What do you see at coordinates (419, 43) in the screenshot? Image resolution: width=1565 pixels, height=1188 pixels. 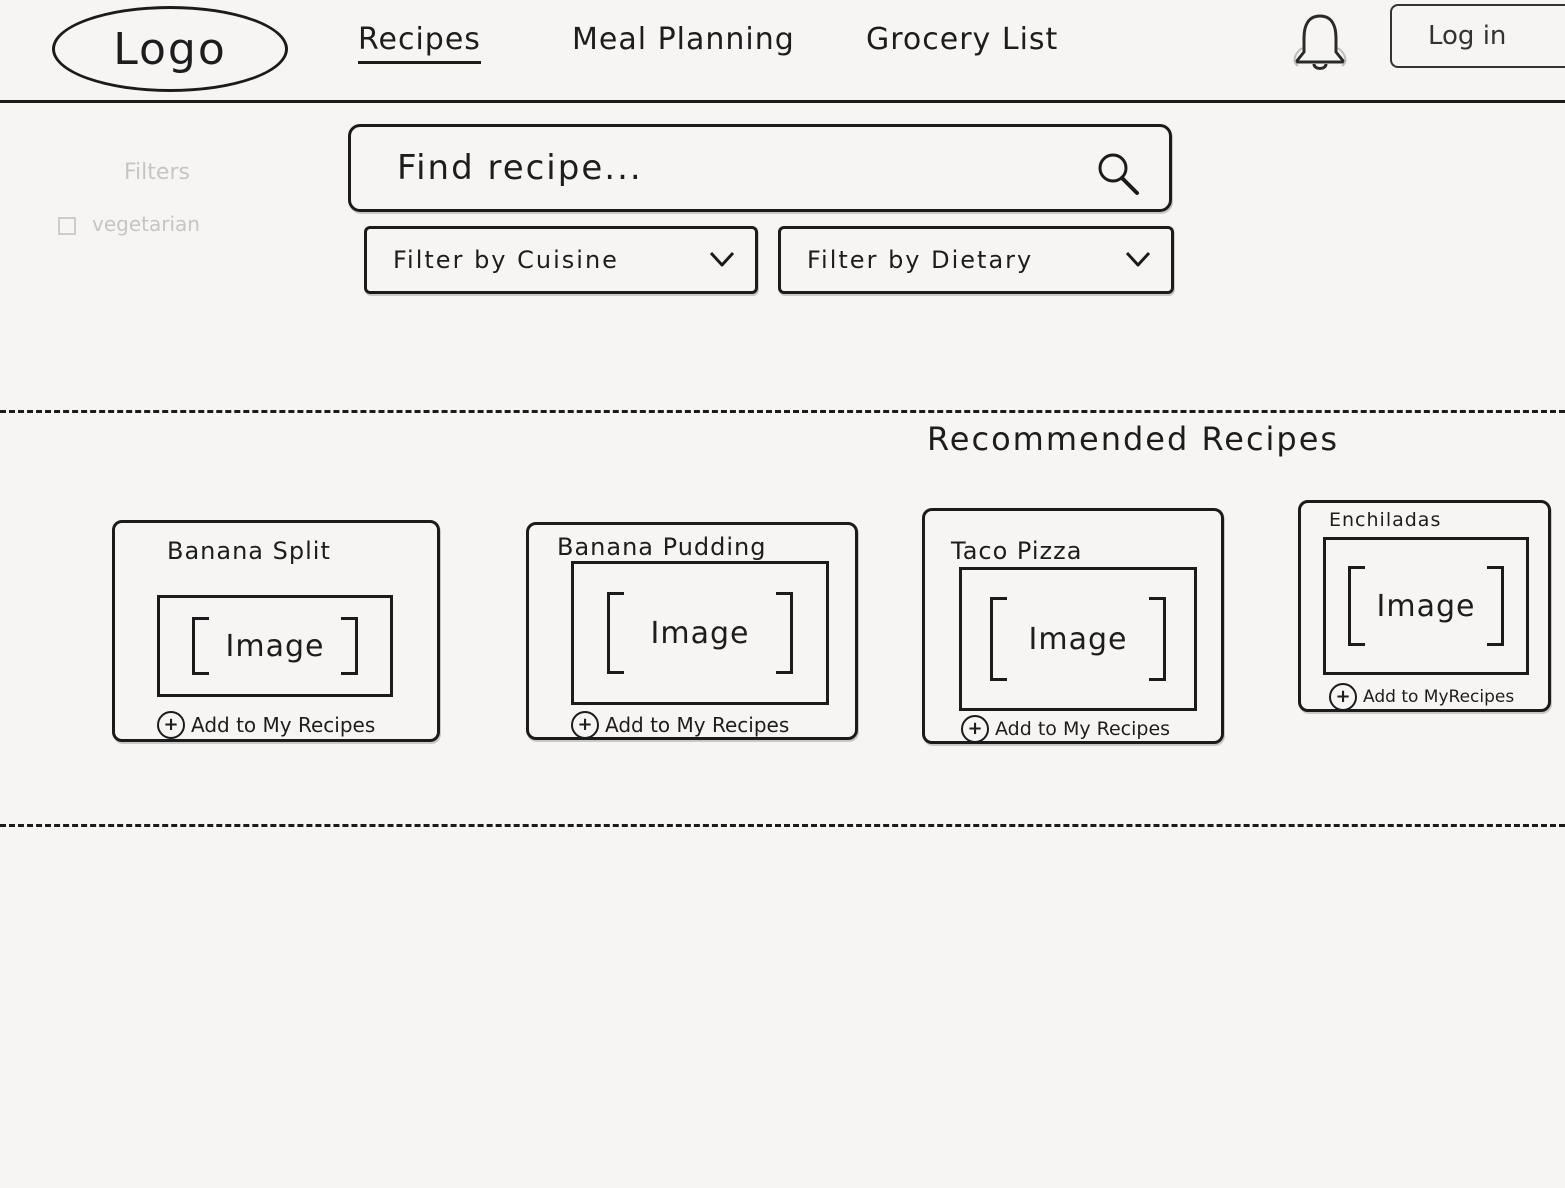 I see `nav-recipes: Recipes` at bounding box center [419, 43].